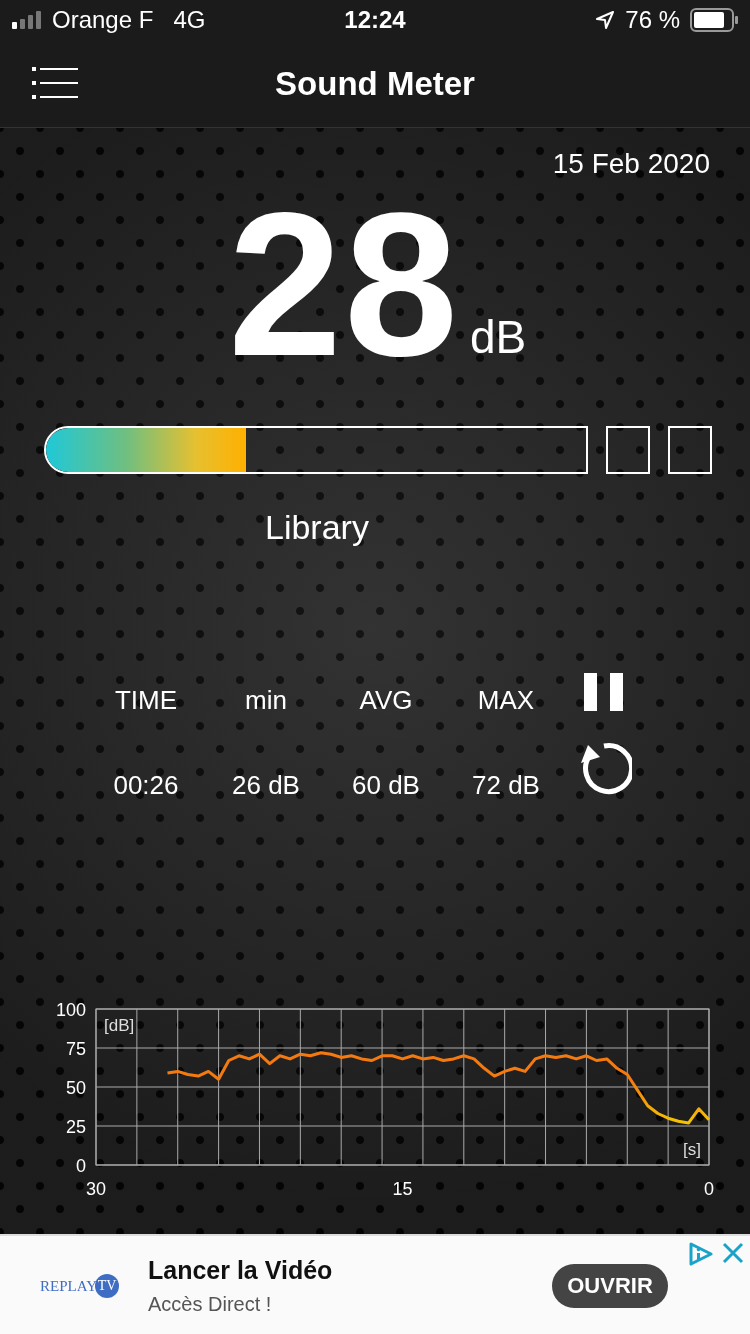 This screenshot has height=1334, width=750. Describe the element at coordinates (692, 1149) in the screenshot. I see `x-axis-label: [s]` at that location.